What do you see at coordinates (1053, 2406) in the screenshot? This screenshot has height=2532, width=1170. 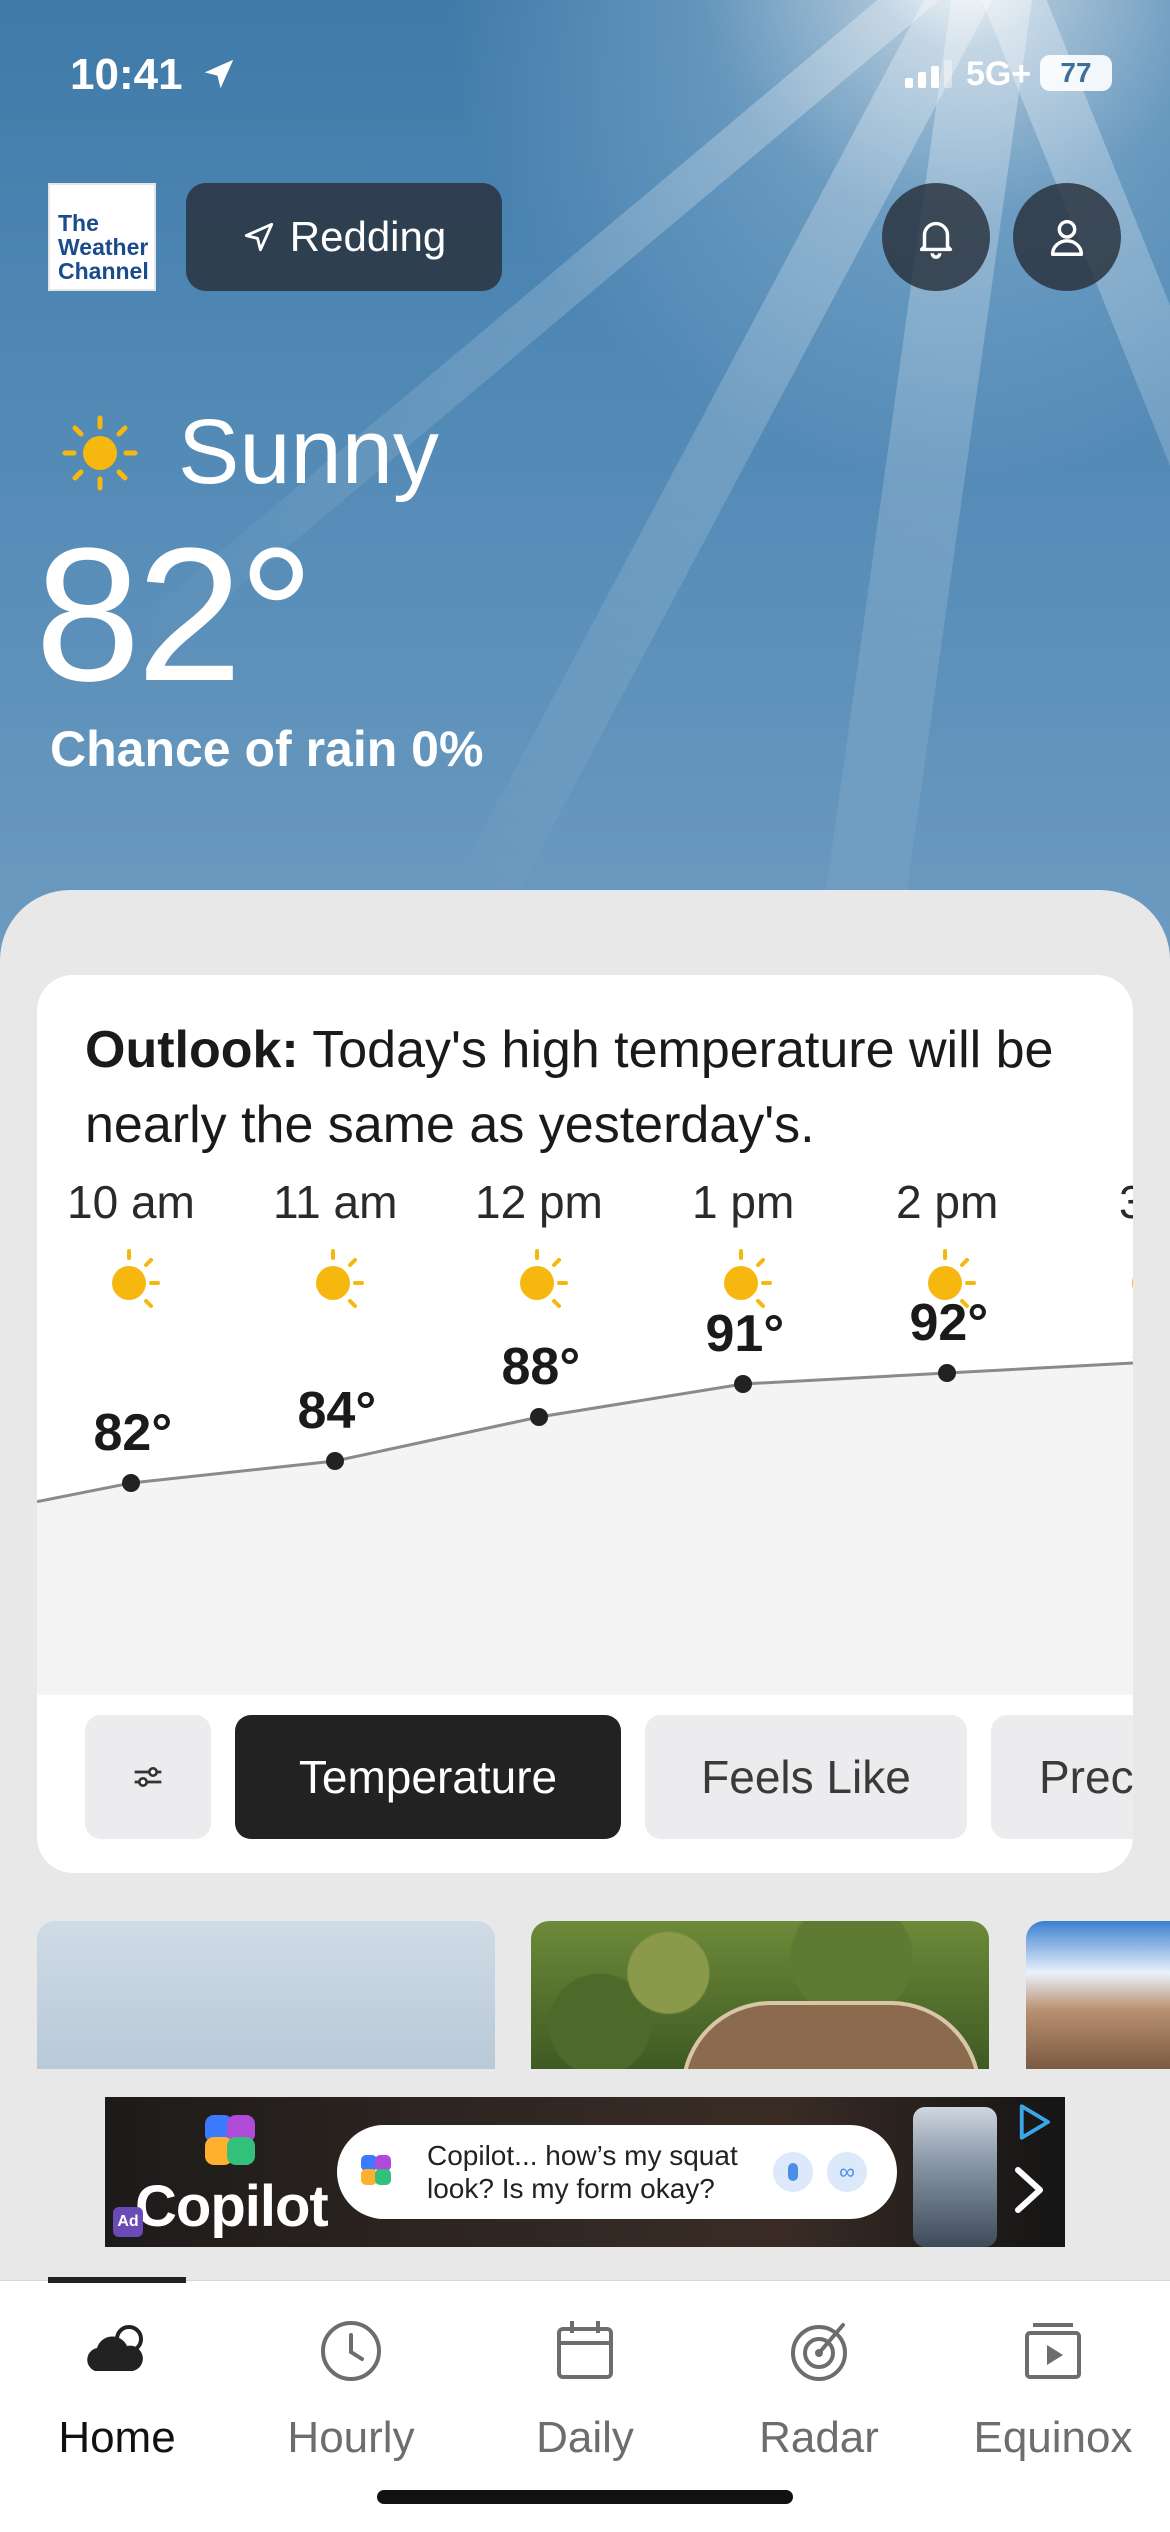 I see `tab-equinox: Equinox` at bounding box center [1053, 2406].